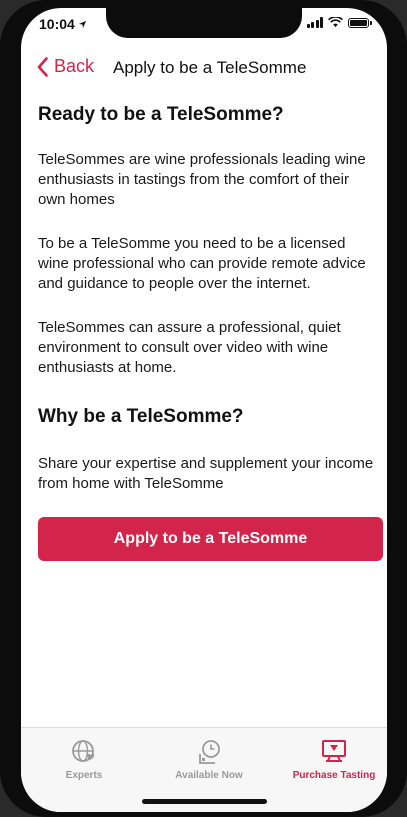 The image size is (407, 817). I want to click on heading-why: Why be a TeleSomme?, so click(141, 416).